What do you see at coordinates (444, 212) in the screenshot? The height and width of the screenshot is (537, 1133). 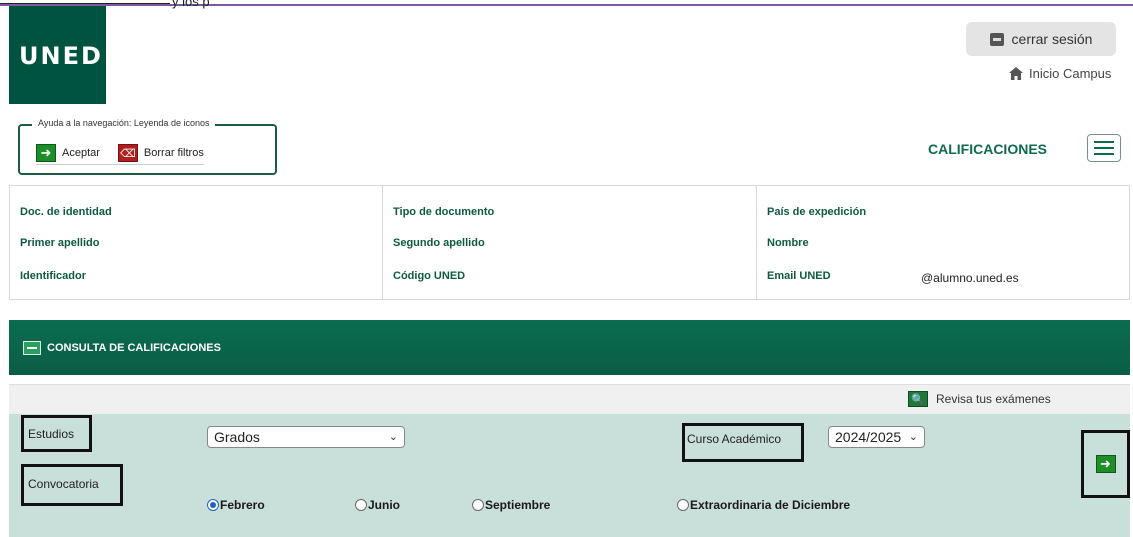 I see `label-tipo-documento: Tipo de documento` at bounding box center [444, 212].